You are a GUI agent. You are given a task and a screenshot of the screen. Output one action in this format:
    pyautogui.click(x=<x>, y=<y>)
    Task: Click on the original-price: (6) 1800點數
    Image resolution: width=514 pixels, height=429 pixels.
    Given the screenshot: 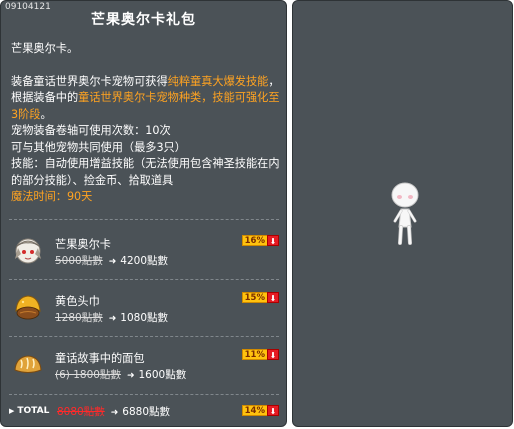 What is the action you would take?
    pyautogui.click(x=88, y=375)
    